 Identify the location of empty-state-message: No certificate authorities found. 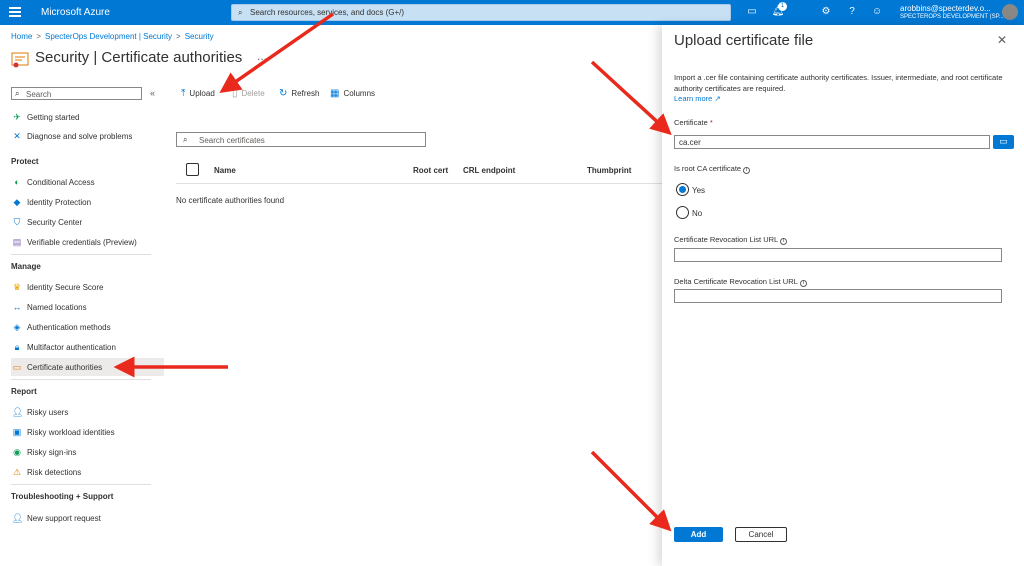
(230, 200).